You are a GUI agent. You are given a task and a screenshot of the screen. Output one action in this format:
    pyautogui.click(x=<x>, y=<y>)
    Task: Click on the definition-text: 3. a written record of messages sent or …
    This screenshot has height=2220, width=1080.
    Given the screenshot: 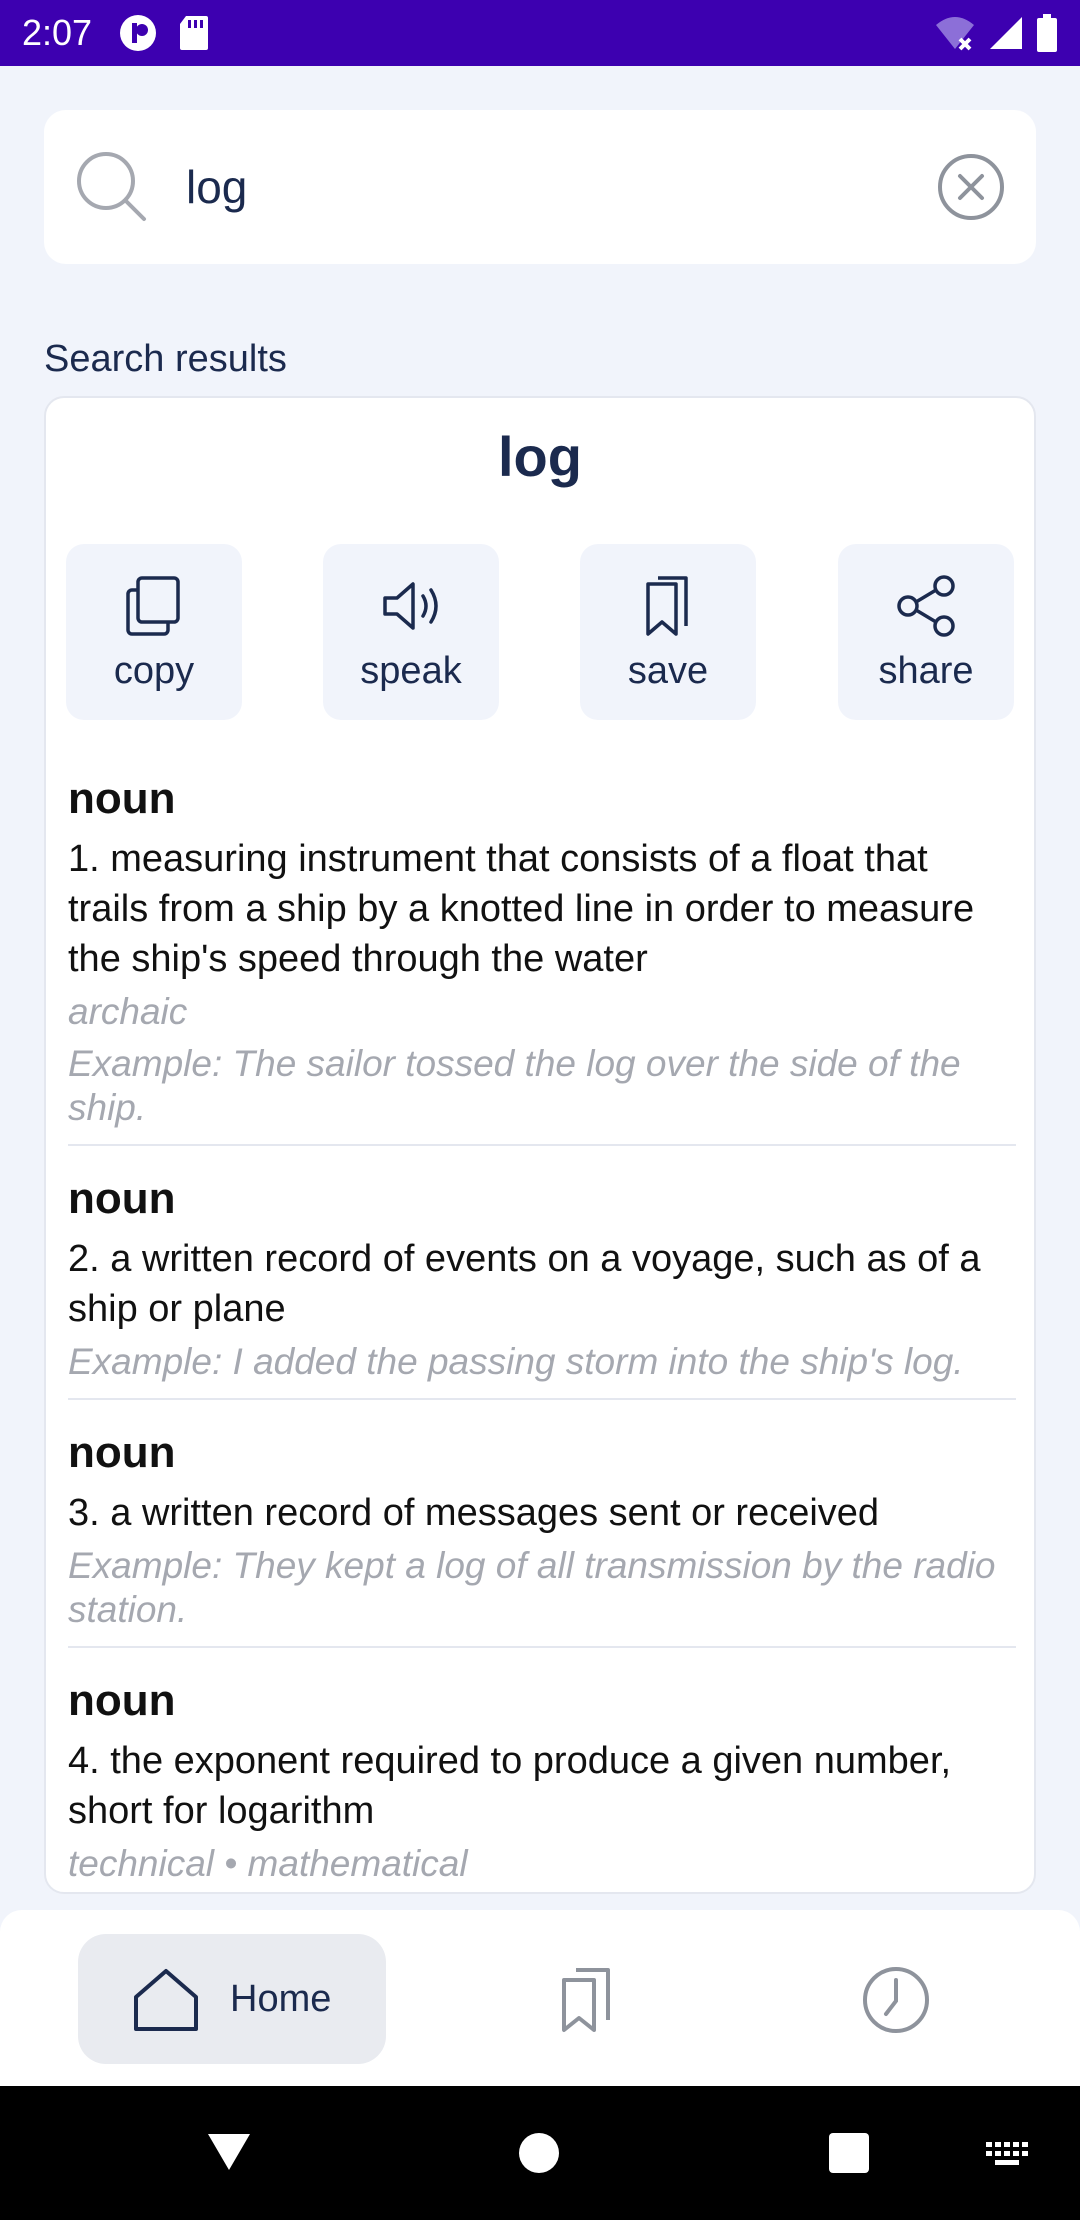 What is the action you would take?
    pyautogui.click(x=474, y=1513)
    